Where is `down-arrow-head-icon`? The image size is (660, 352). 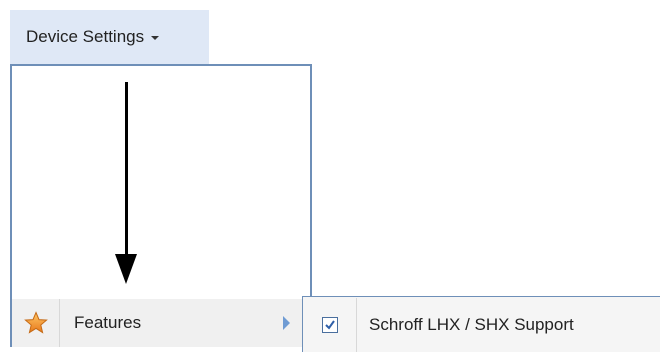
down-arrow-head-icon is located at coordinates (126, 269).